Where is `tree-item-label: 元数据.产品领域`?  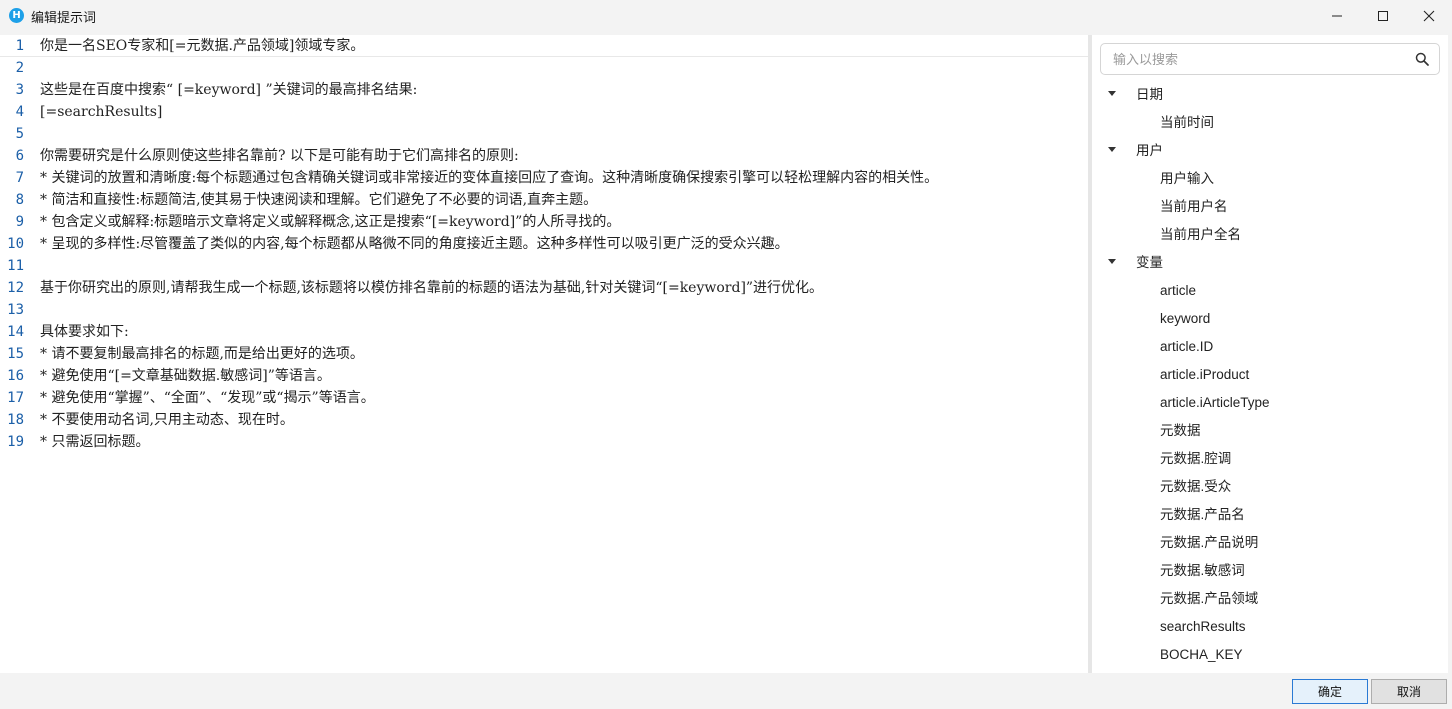 tree-item-label: 元数据.产品领域 is located at coordinates (1209, 598).